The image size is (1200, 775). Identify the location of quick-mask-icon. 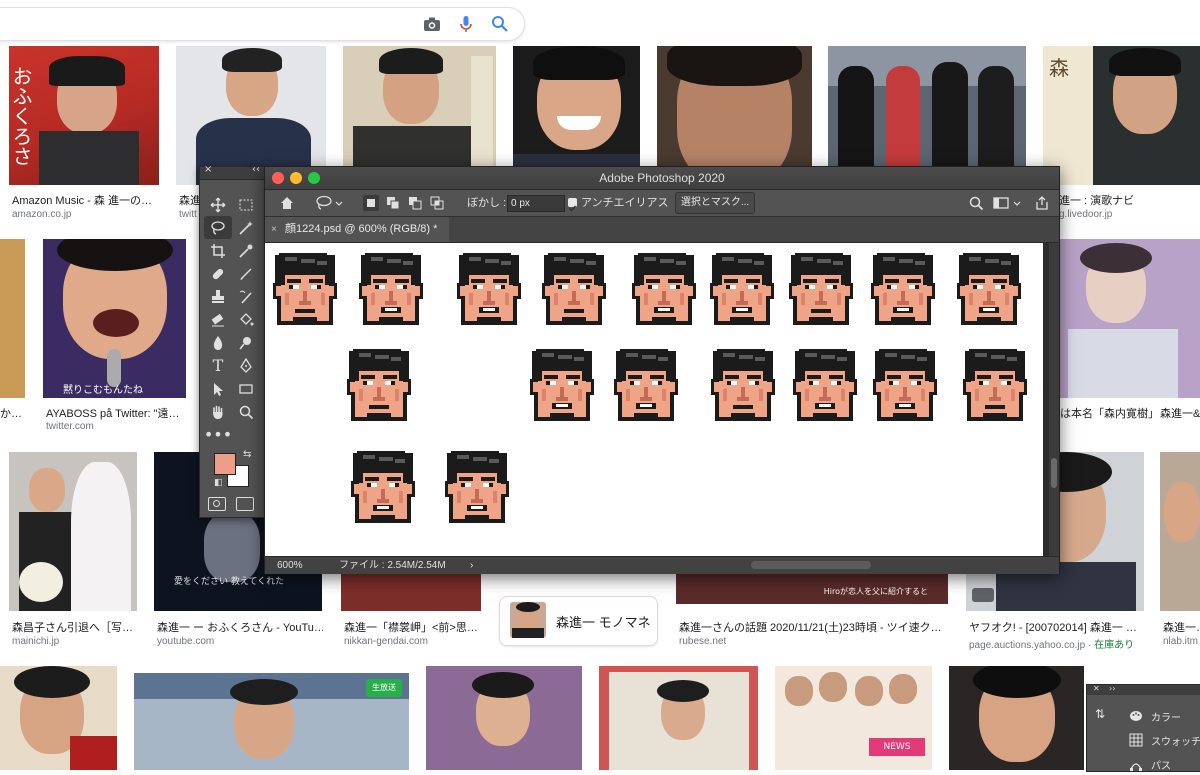
(217, 504).